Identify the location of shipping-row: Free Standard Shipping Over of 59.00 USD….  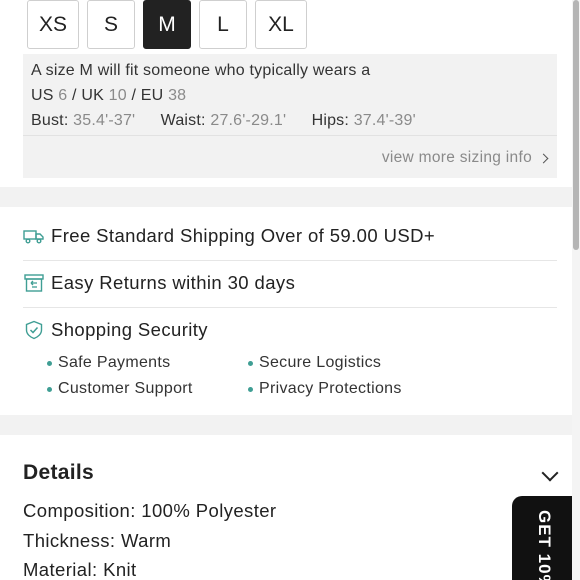
(290, 236).